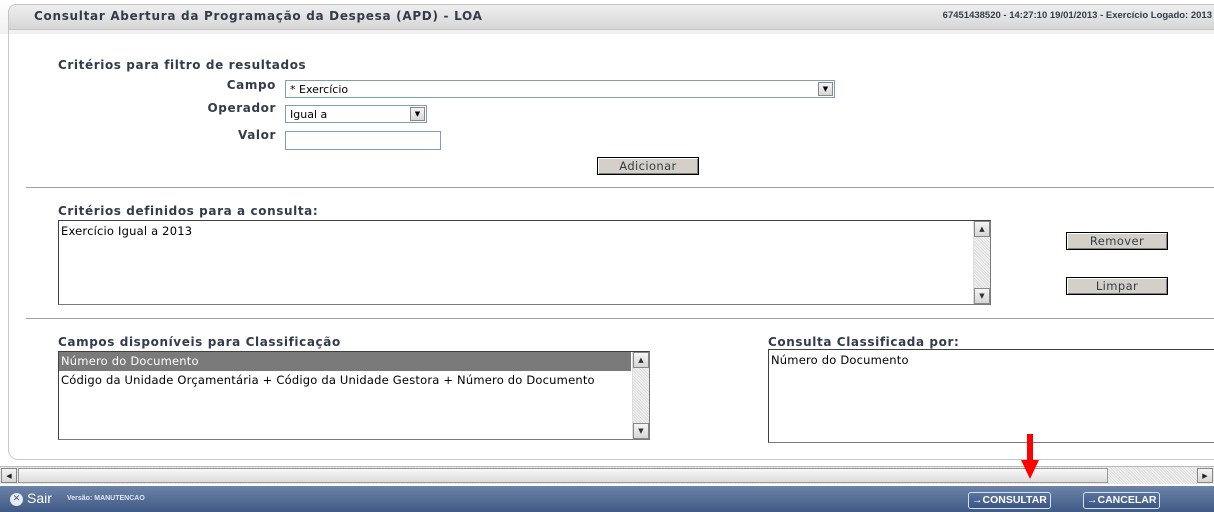  Describe the element at coordinates (345, 361) in the screenshot. I see `list-item-selected: Número do Documento` at that location.